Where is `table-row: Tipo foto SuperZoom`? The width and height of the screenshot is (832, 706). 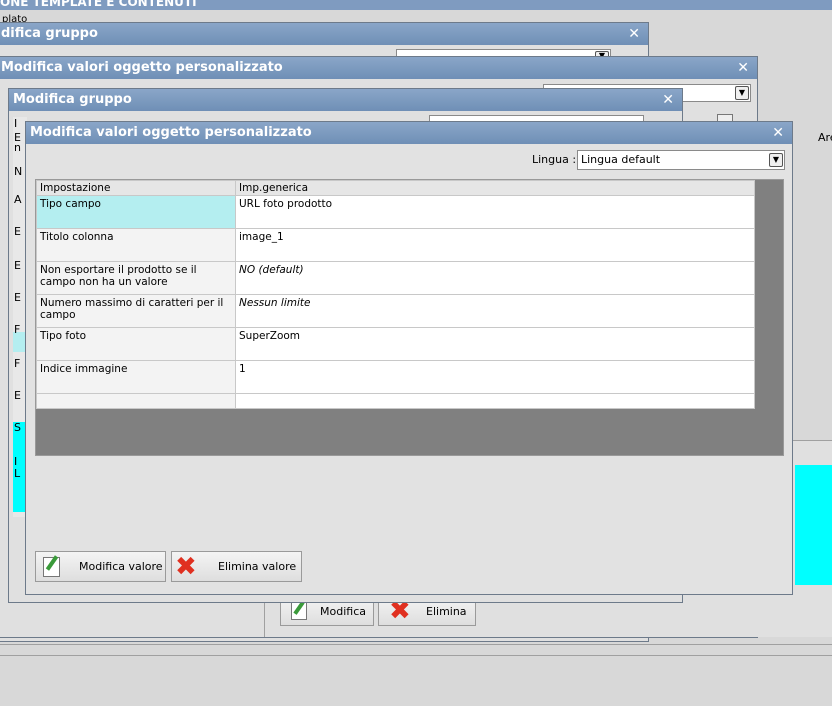 table-row: Tipo foto SuperZoom is located at coordinates (395, 344).